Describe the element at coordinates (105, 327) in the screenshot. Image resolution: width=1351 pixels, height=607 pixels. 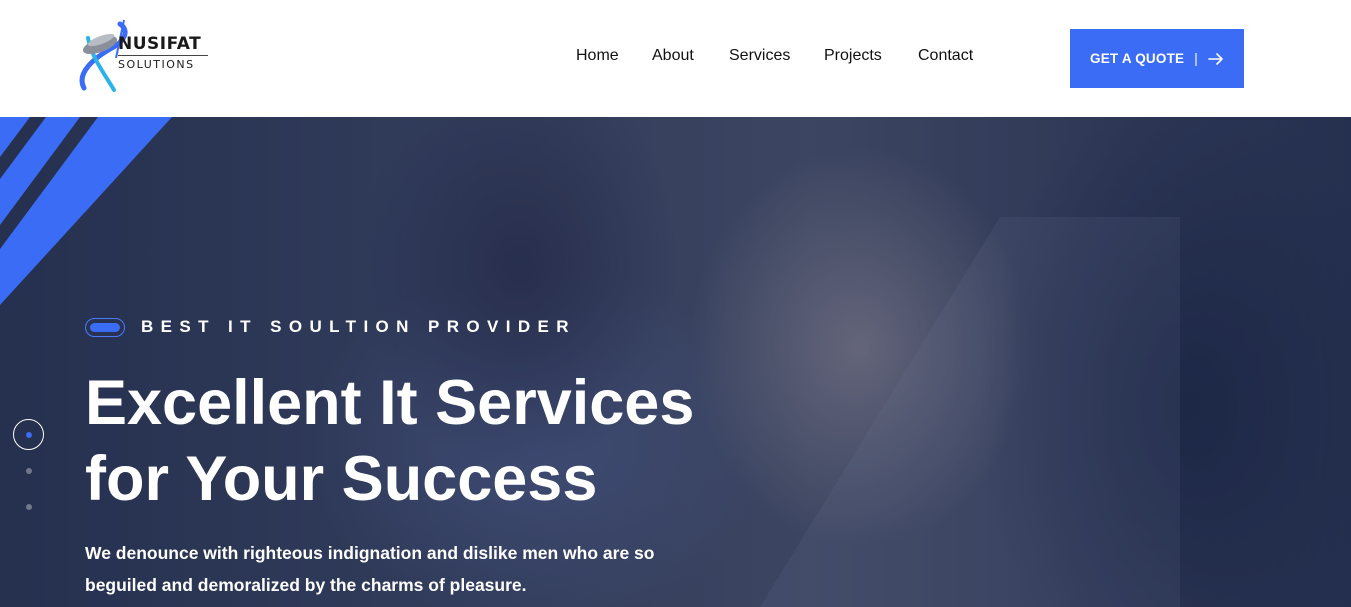
I see `tagline-pill-icon` at that location.